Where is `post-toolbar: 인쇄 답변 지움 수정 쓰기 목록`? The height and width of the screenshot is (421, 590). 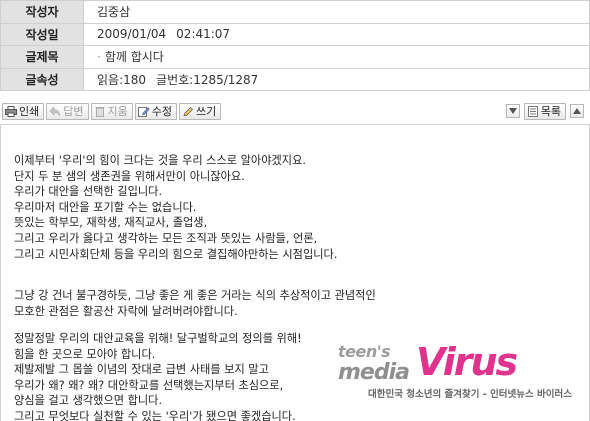 post-toolbar: 인쇄 답변 지움 수정 쓰기 목록 is located at coordinates (295, 111).